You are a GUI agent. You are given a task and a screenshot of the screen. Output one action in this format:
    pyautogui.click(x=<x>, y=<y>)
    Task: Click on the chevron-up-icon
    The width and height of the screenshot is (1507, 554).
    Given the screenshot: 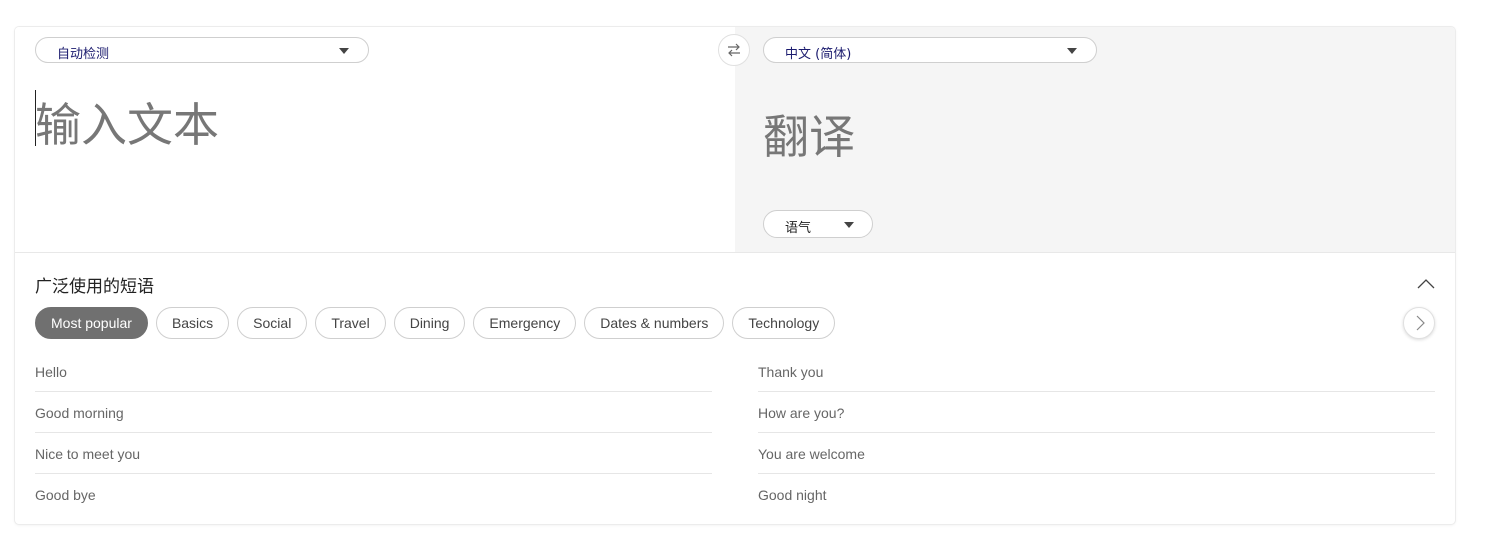 What is the action you would take?
    pyautogui.click(x=1426, y=284)
    